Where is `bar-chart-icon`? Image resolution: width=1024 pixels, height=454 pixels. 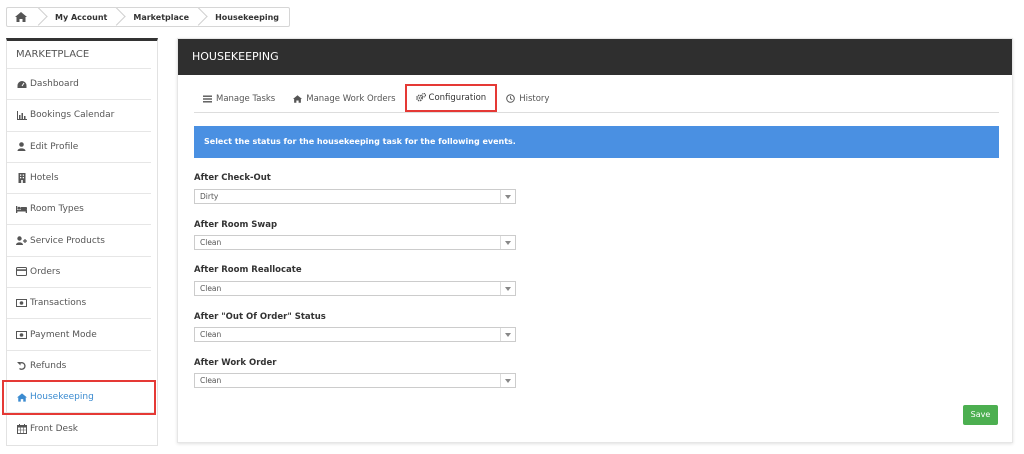 bar-chart-icon is located at coordinates (21, 115).